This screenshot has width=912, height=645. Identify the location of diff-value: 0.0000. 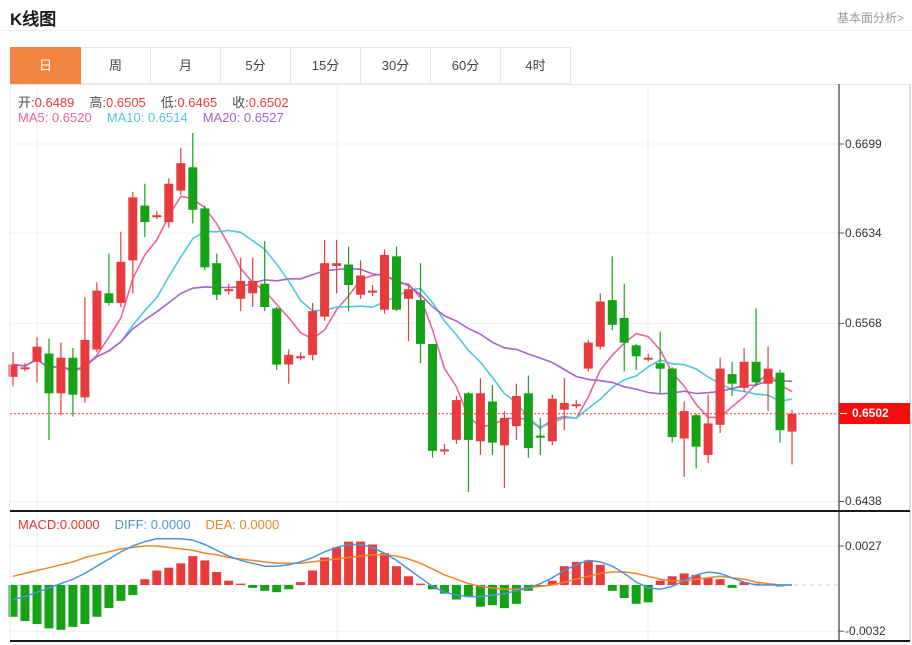
(170, 524).